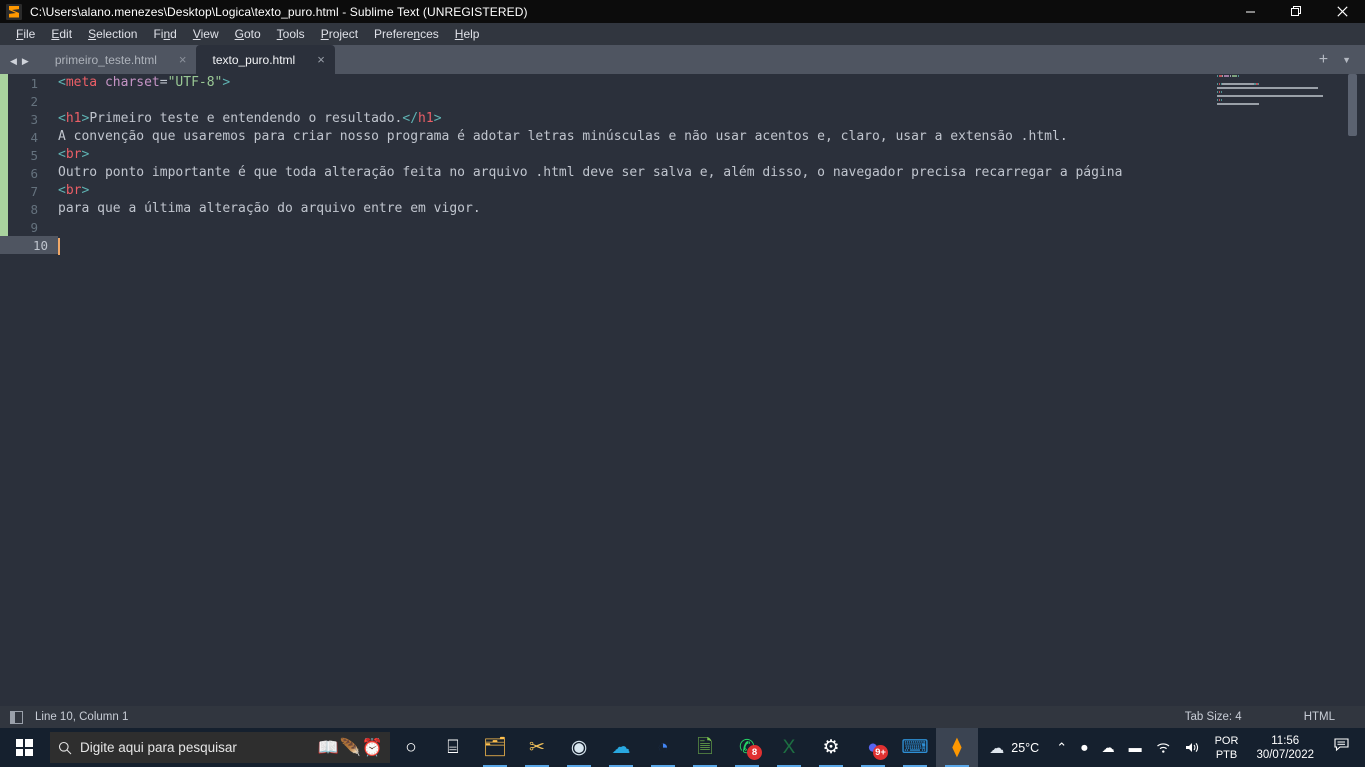 The image size is (1365, 767). I want to click on search-icon, so click(65, 748).